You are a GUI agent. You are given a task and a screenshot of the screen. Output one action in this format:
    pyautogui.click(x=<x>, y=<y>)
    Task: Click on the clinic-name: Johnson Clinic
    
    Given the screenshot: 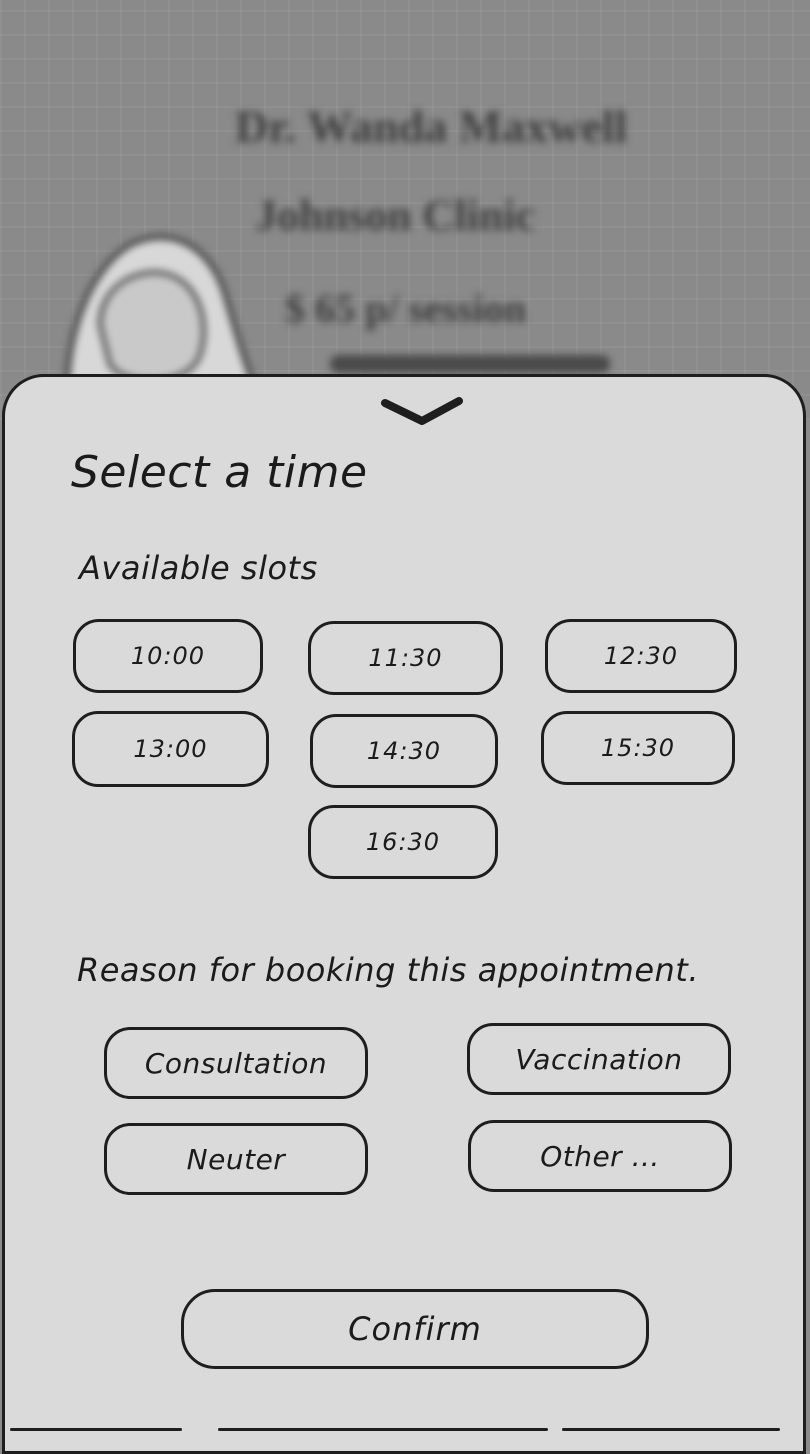 What is the action you would take?
    pyautogui.click(x=395, y=215)
    